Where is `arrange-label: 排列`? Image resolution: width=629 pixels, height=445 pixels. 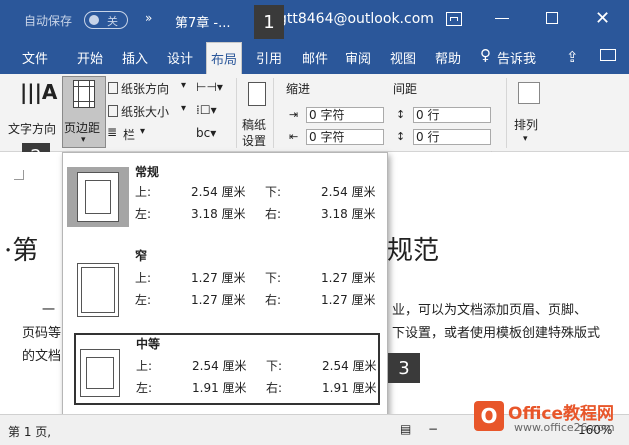 arrange-label: 排列 is located at coordinates (526, 125).